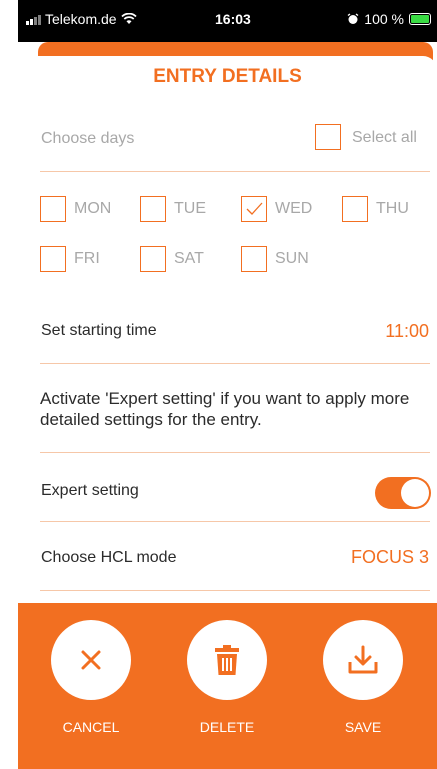  What do you see at coordinates (294, 208) in the screenshot?
I see `day-label: WED` at bounding box center [294, 208].